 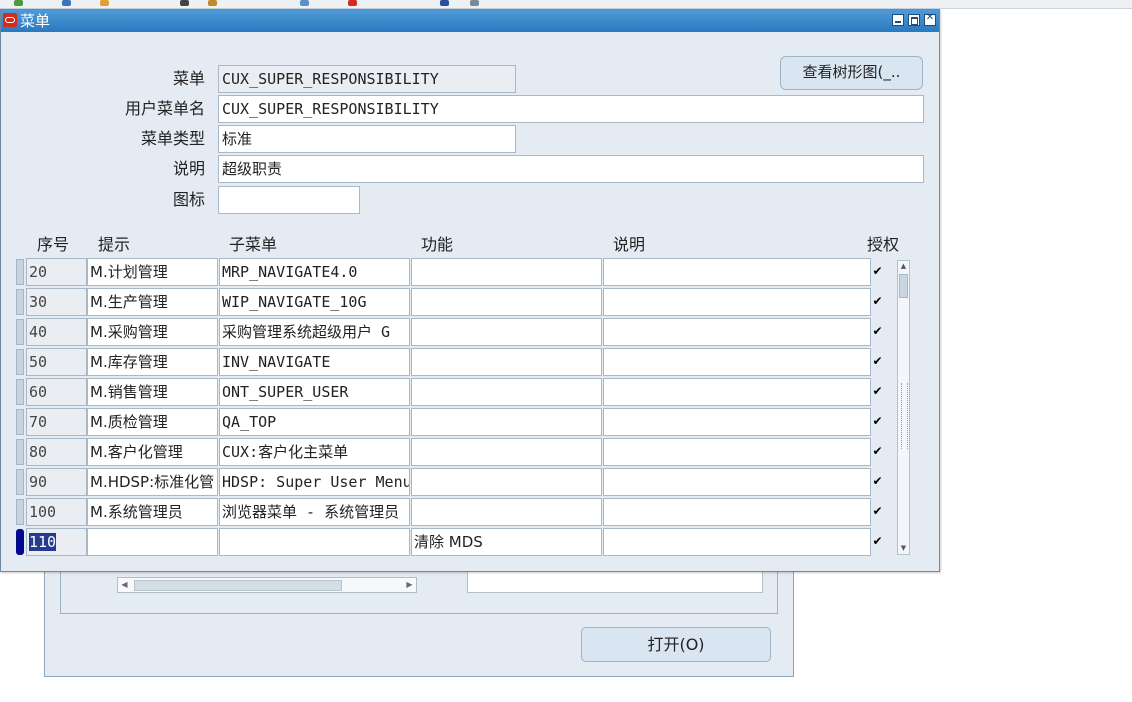 I want to click on open-button: 打开(O), so click(x=676, y=644).